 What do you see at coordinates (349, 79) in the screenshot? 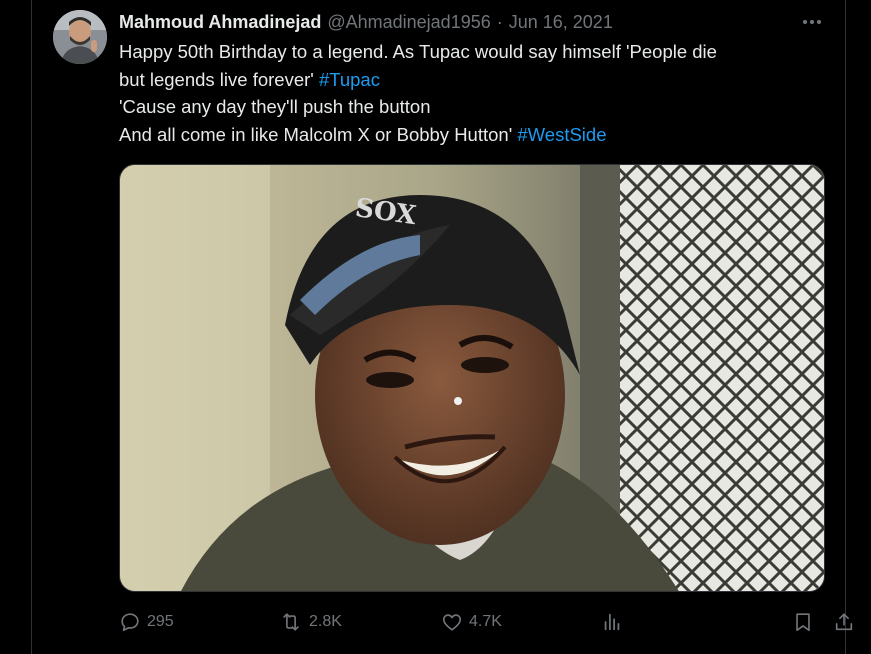
I see `hashtag-link: #Tupac` at bounding box center [349, 79].